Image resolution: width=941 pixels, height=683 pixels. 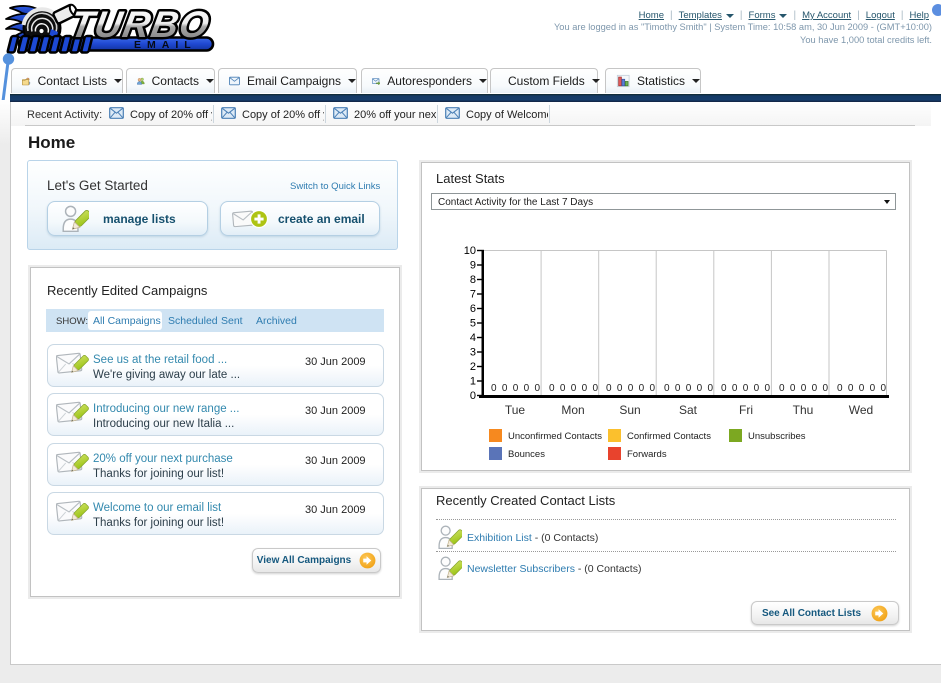 I want to click on svg-text: 9, so click(x=473, y=266).